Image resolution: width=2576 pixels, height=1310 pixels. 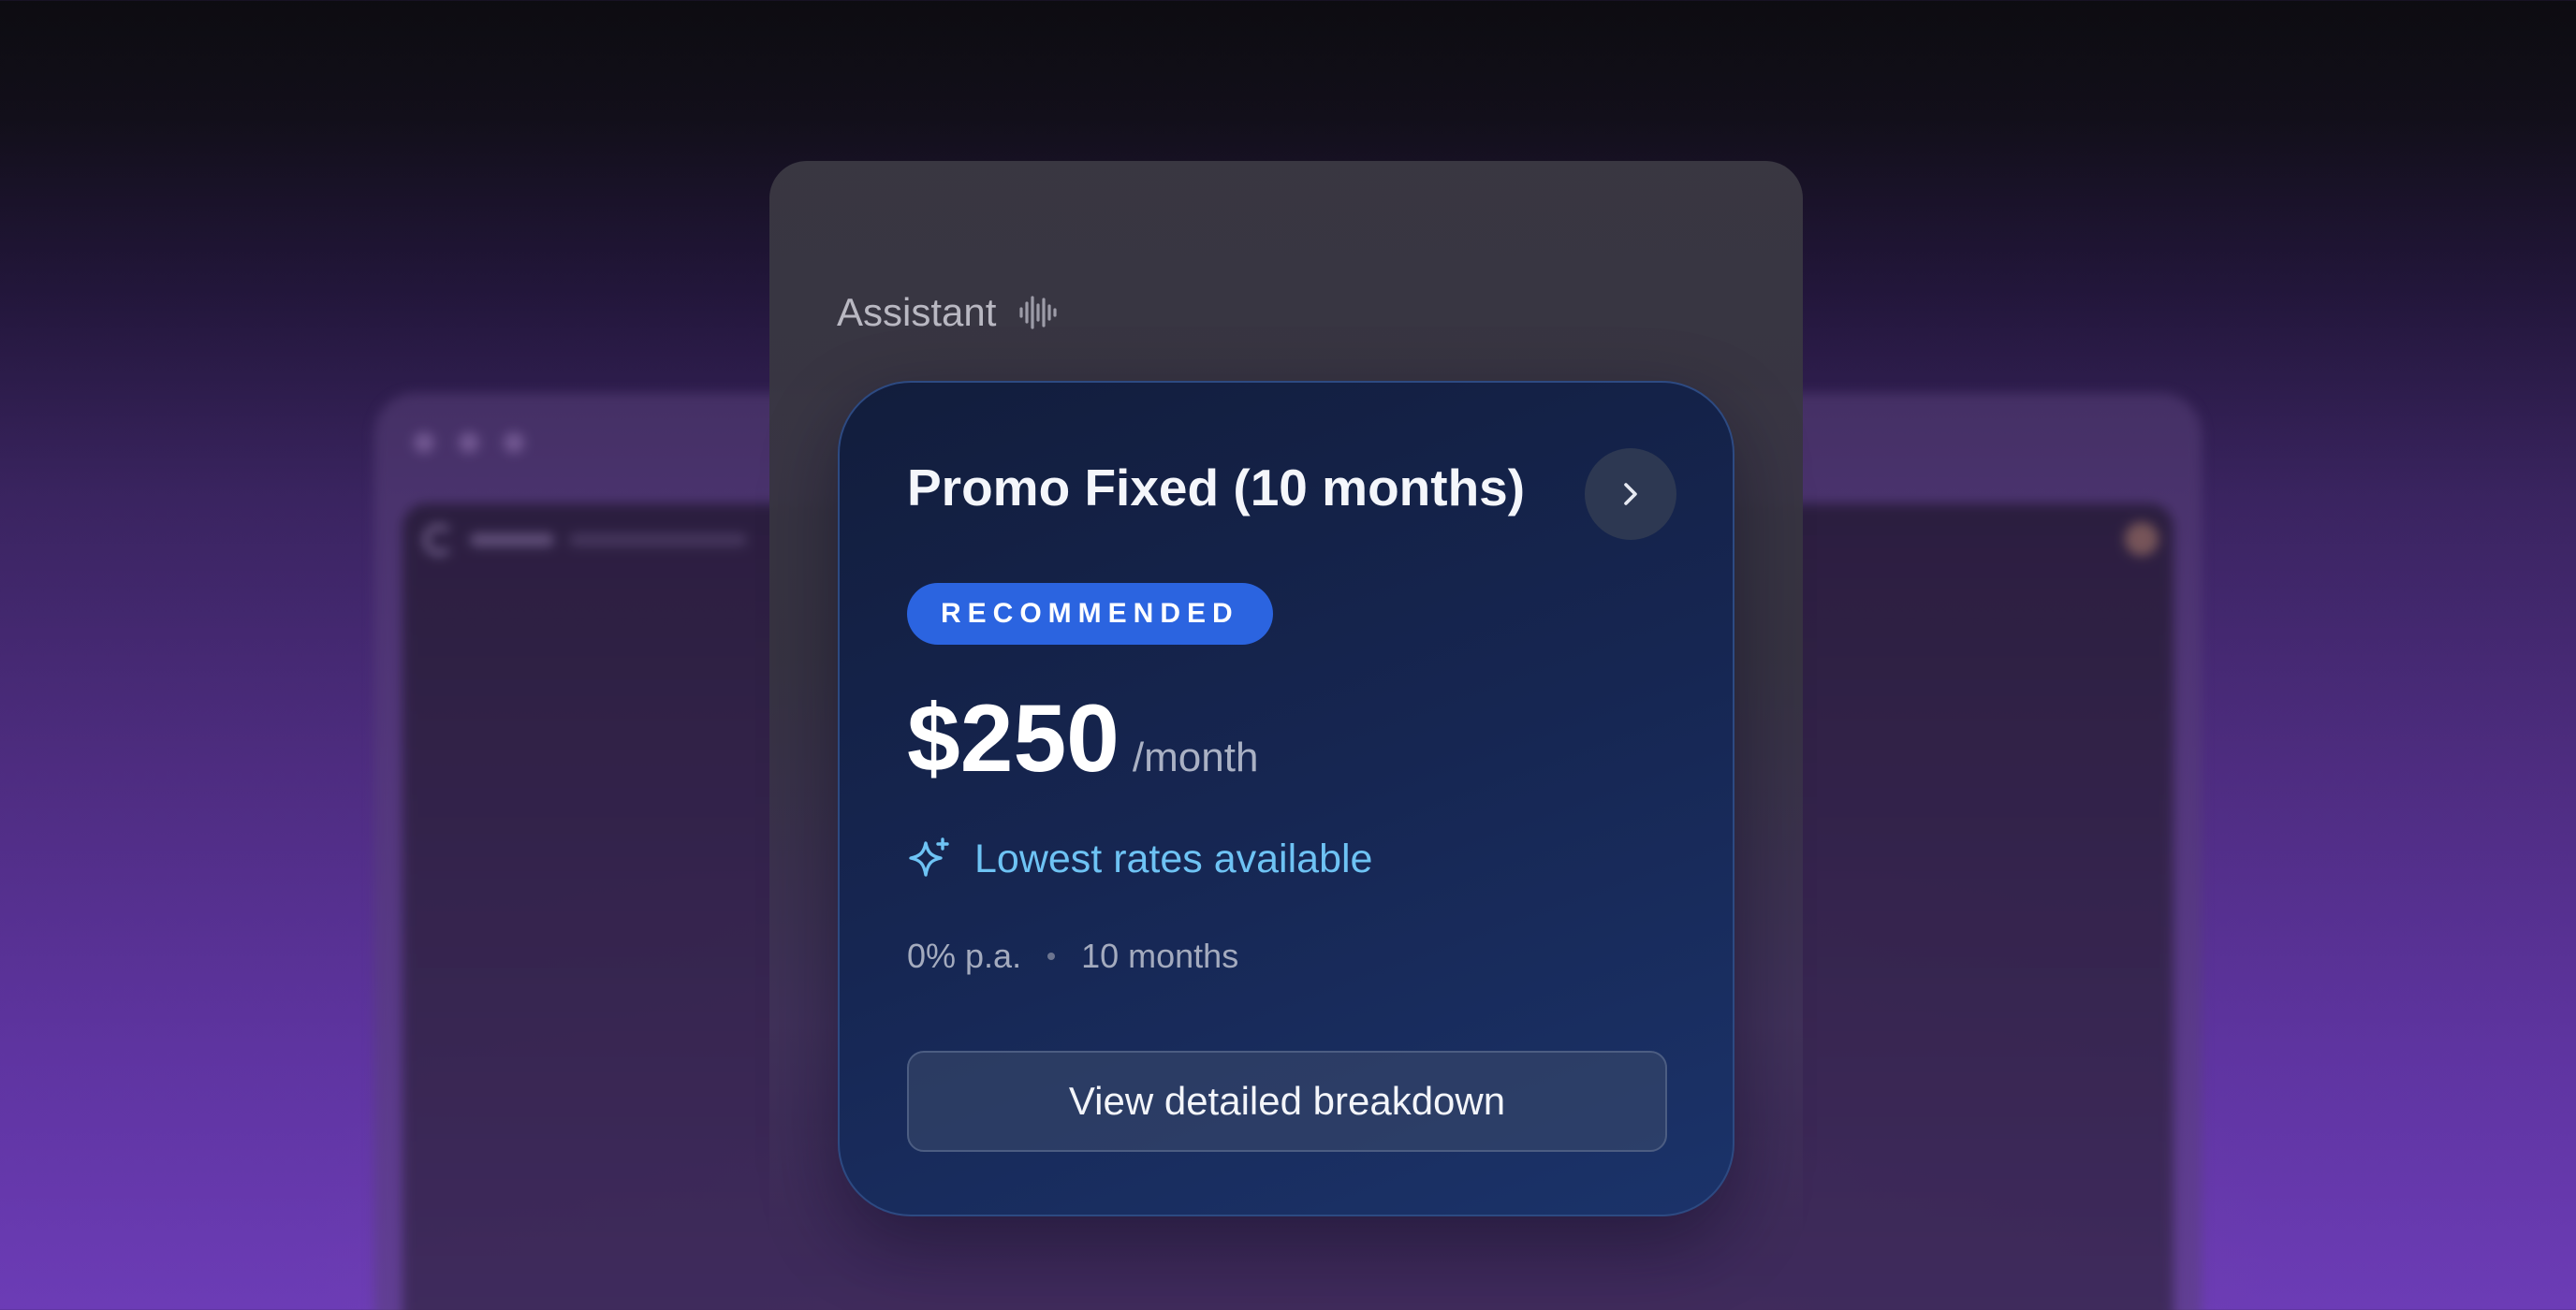 What do you see at coordinates (1173, 858) in the screenshot?
I see `feature-text: Lowest rates available` at bounding box center [1173, 858].